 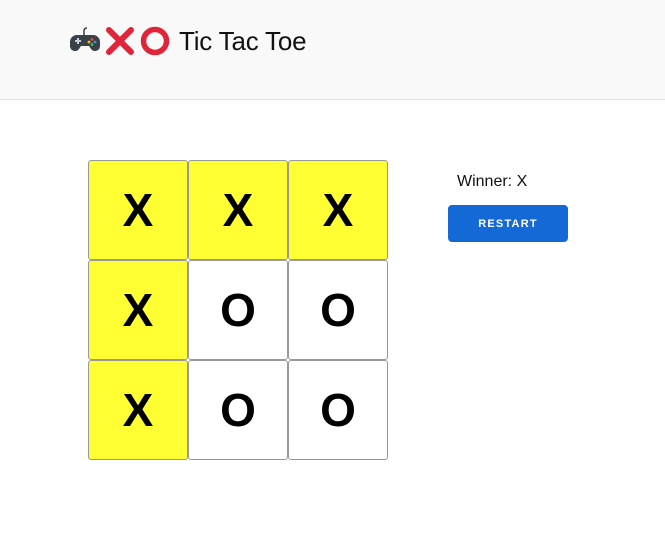 I want to click on restart-button: RESTART, so click(x=508, y=223).